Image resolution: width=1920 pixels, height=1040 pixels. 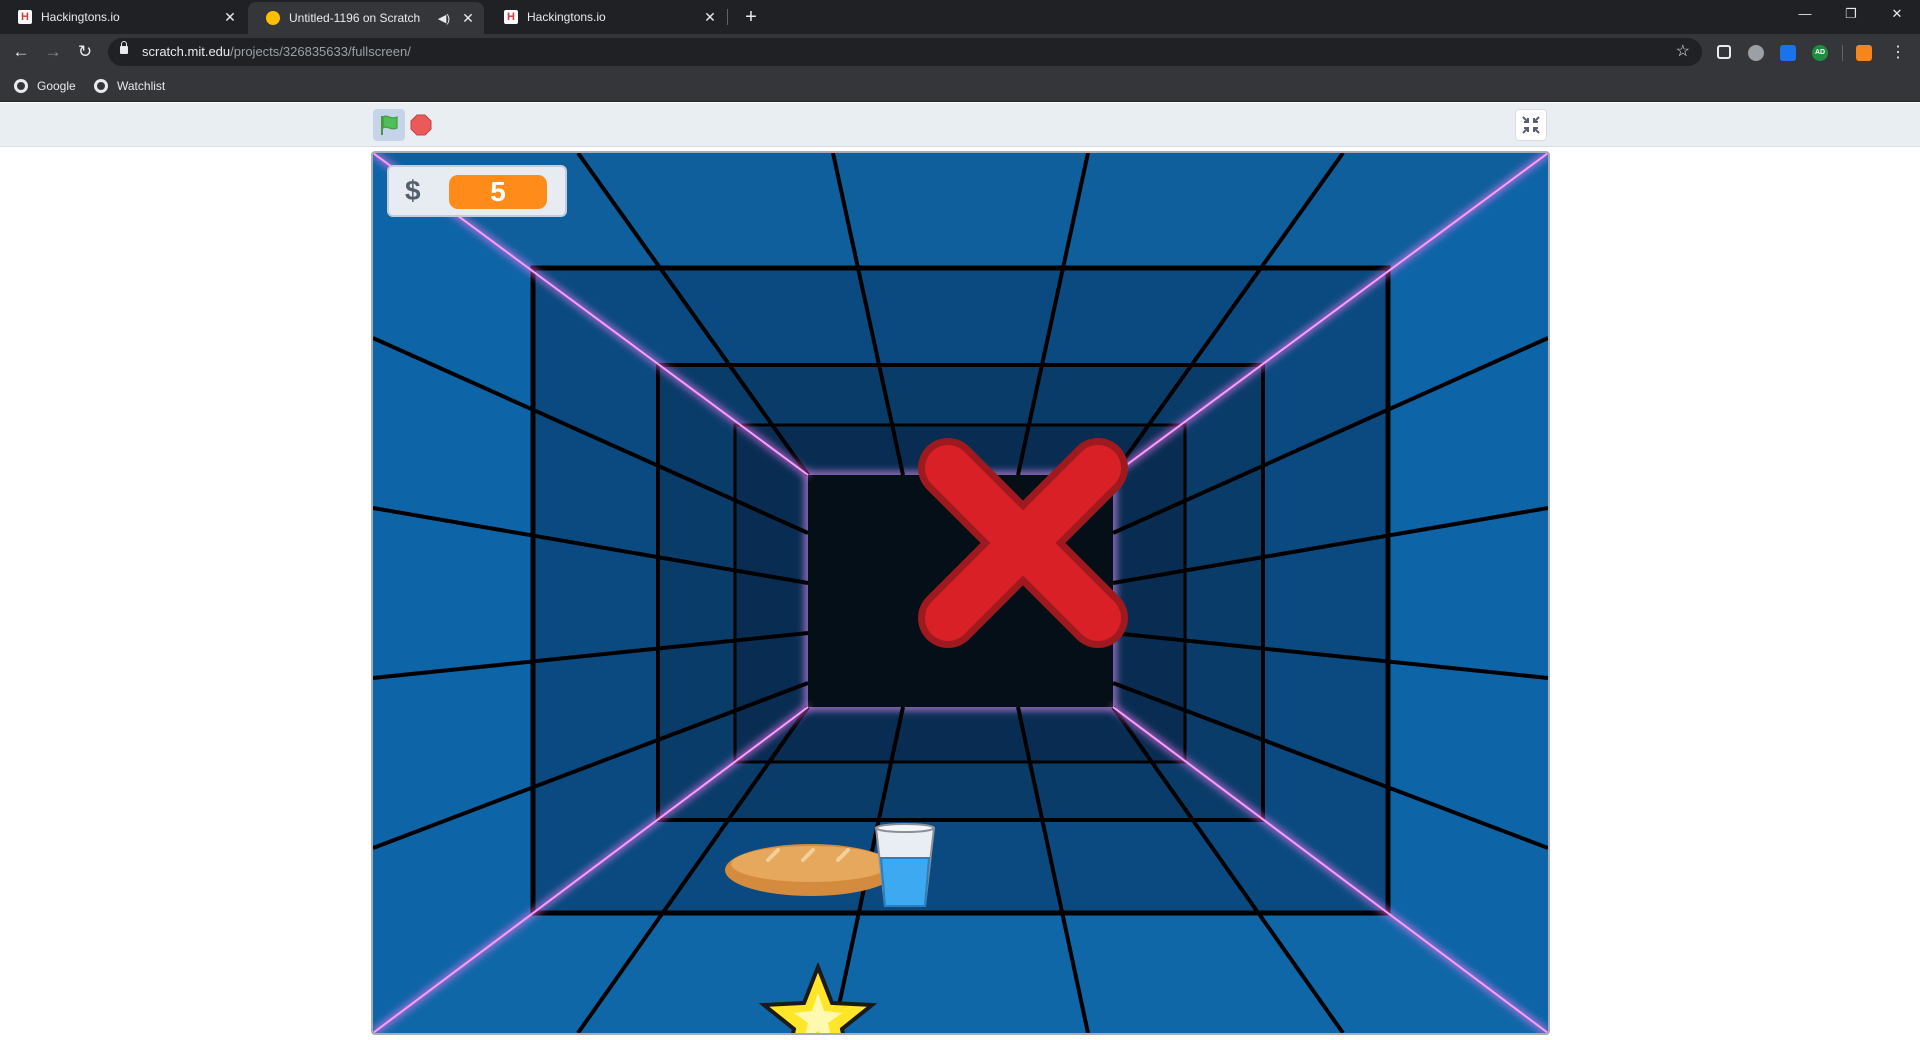 I want to click on money-value: 5, so click(x=498, y=192).